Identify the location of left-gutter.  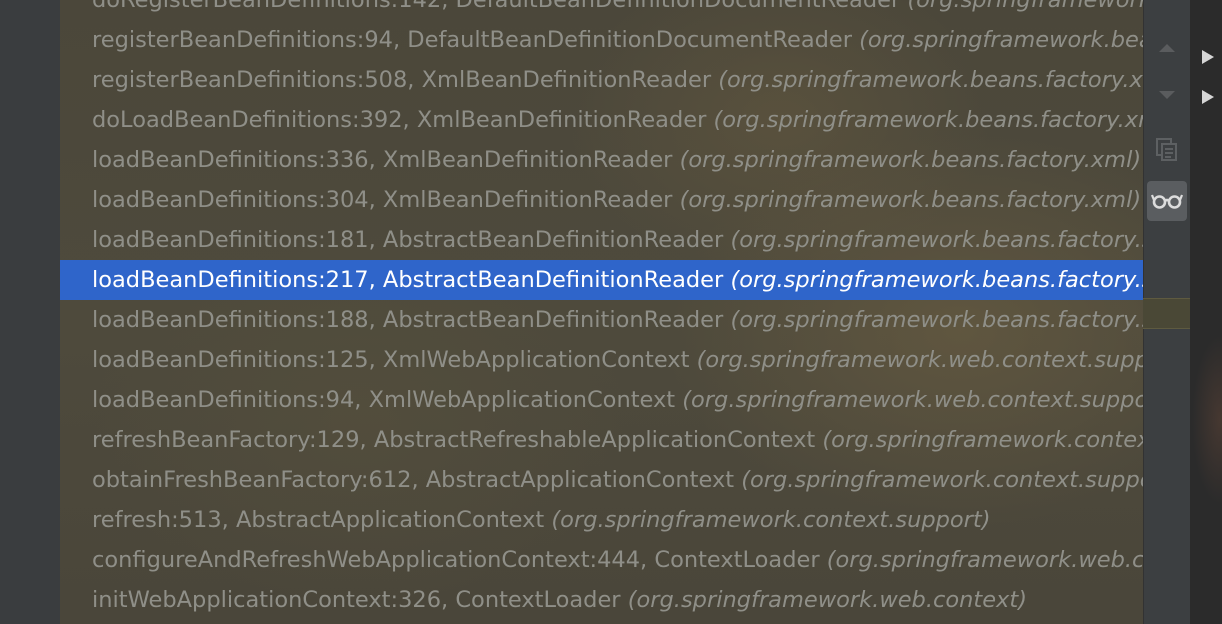
(30, 312).